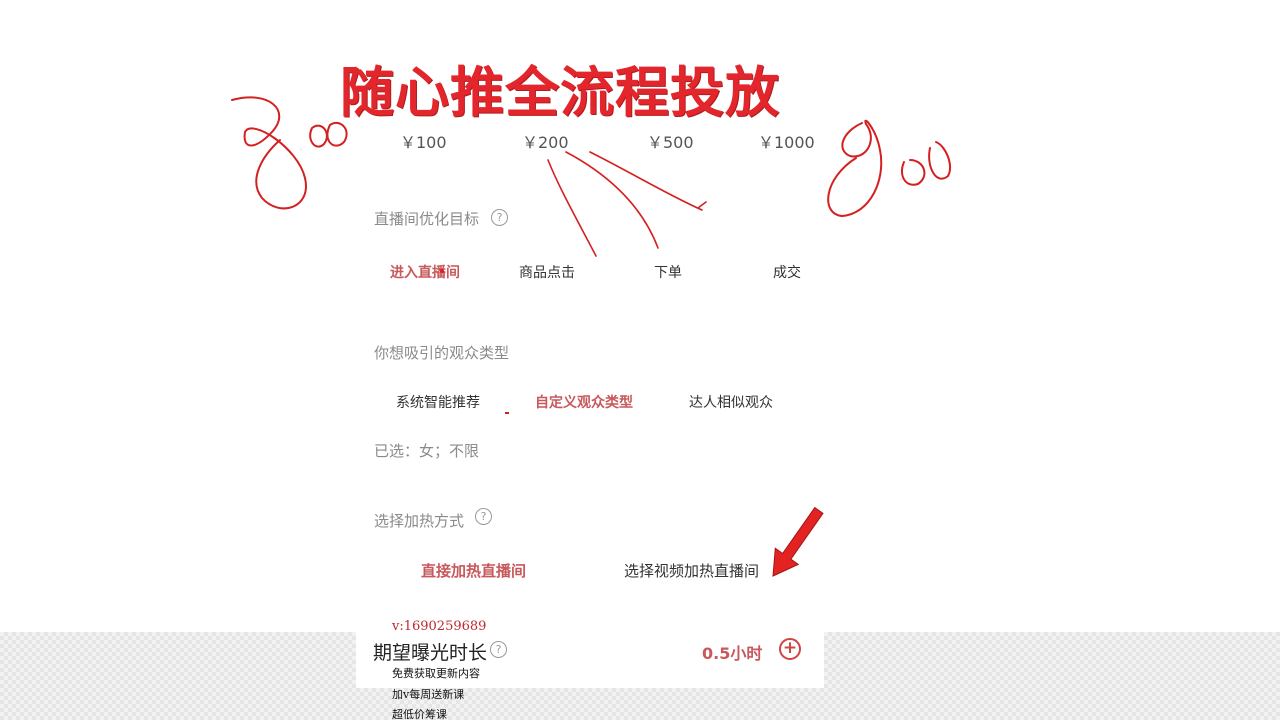  Describe the element at coordinates (798, 541) in the screenshot. I see `red-arrow-icon` at that location.